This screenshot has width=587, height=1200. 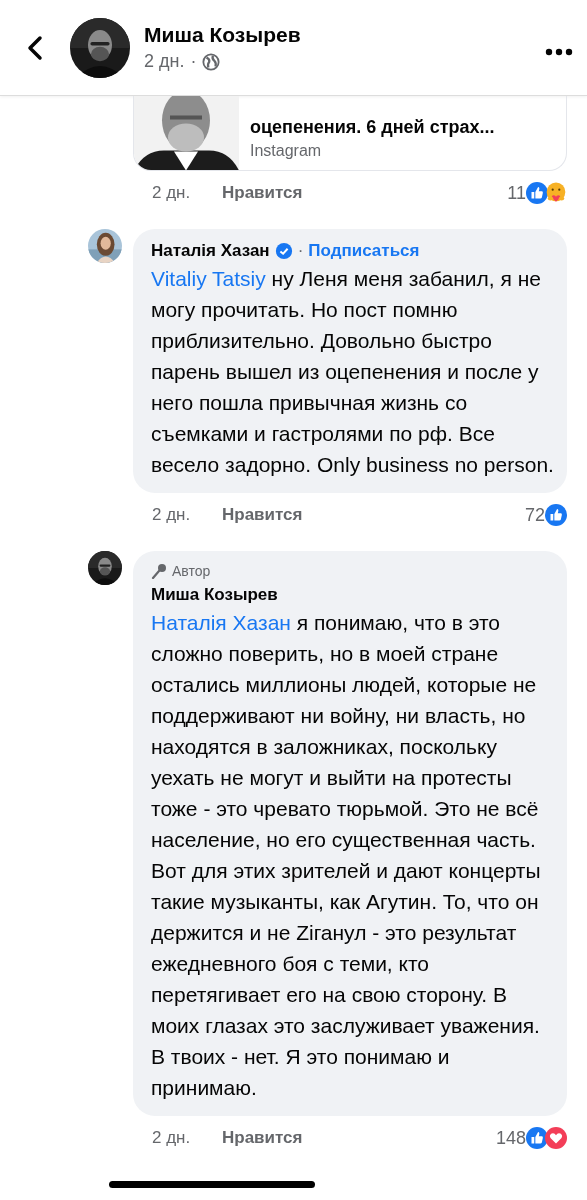 What do you see at coordinates (221, 622) in the screenshot?
I see `mention-link: Наталія Хазан` at bounding box center [221, 622].